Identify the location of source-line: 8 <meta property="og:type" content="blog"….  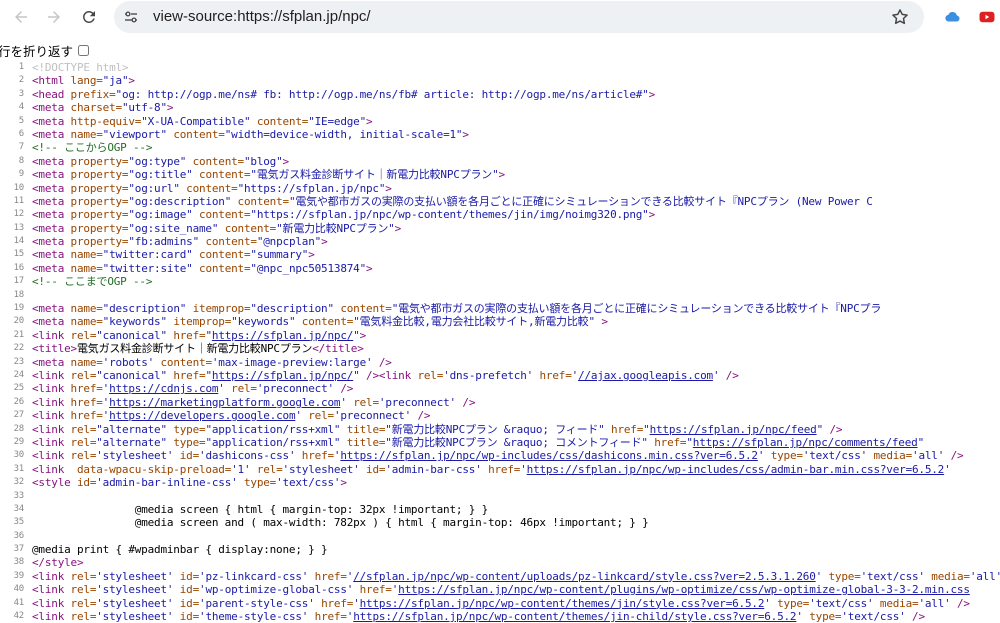
(500, 161).